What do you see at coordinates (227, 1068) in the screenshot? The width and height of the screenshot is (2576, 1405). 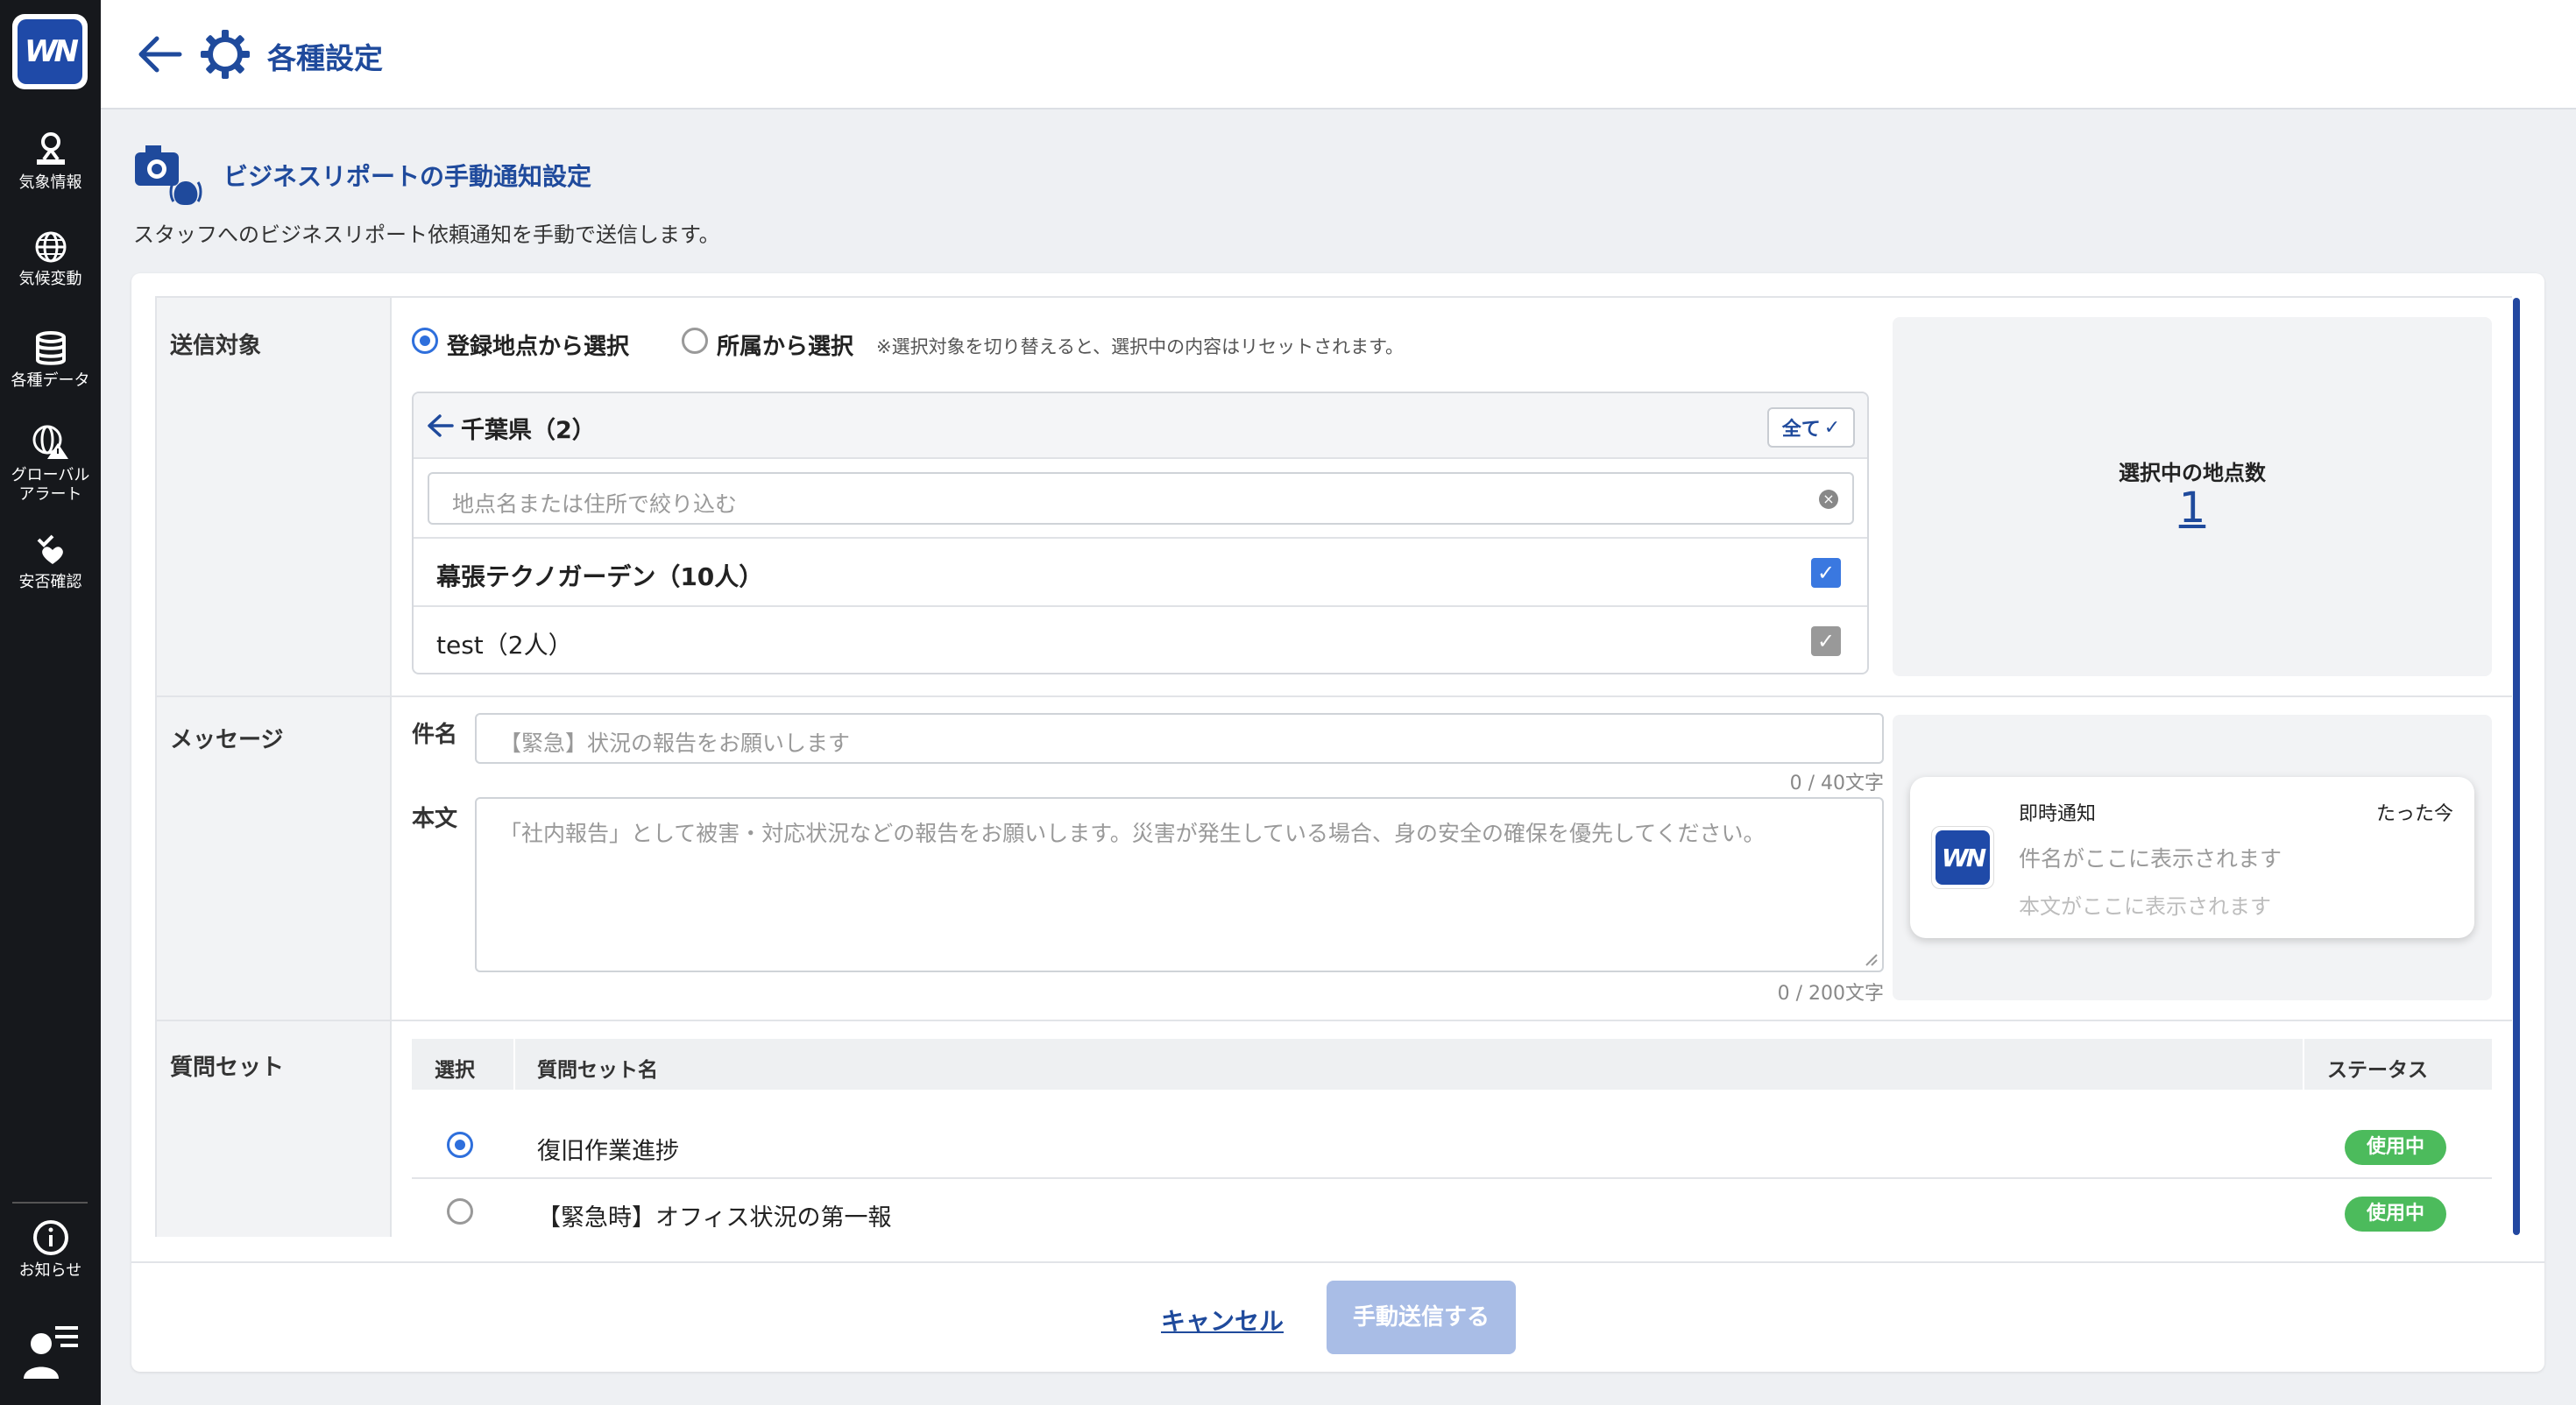 I see `question-set-label: 質問セット` at bounding box center [227, 1068].